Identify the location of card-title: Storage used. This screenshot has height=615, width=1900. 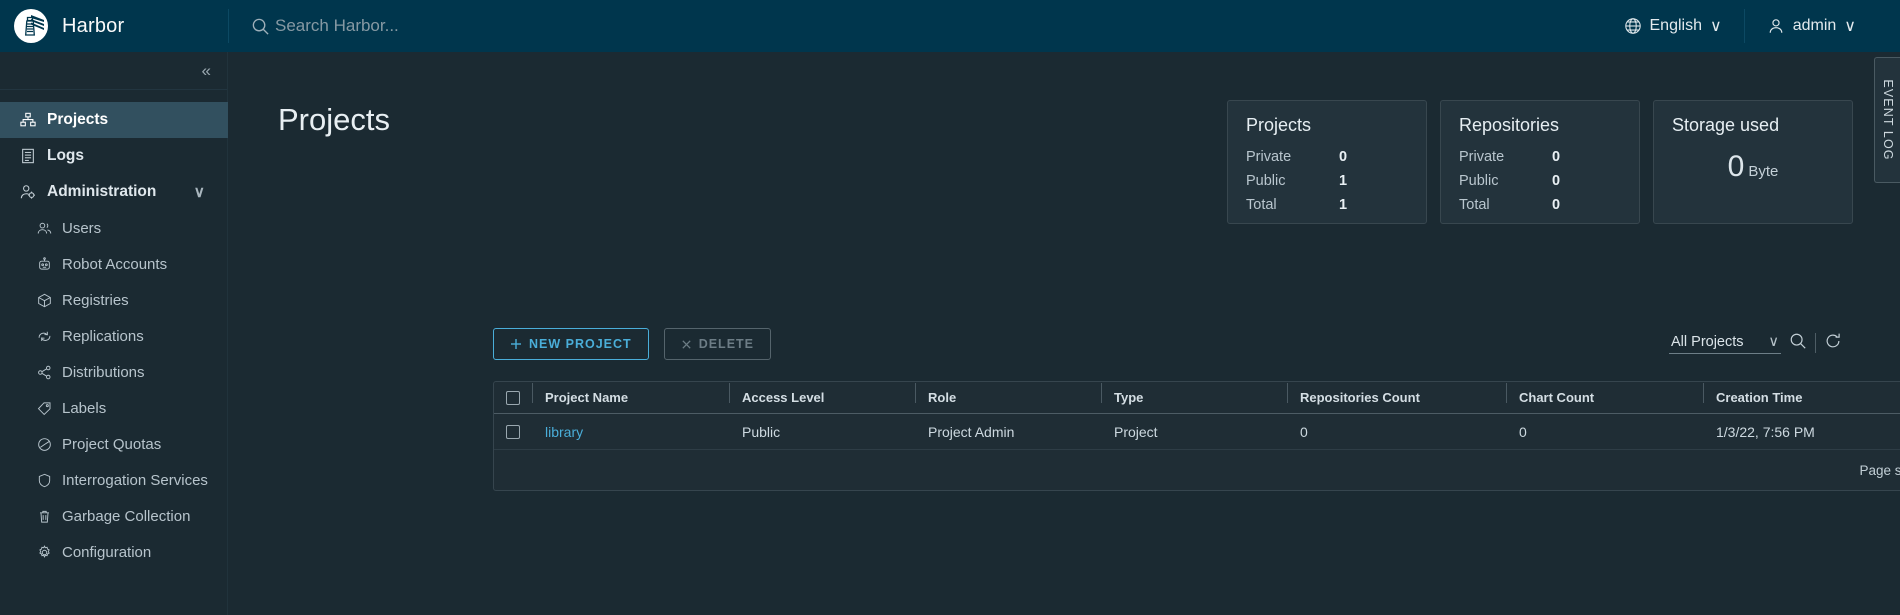
(1726, 125).